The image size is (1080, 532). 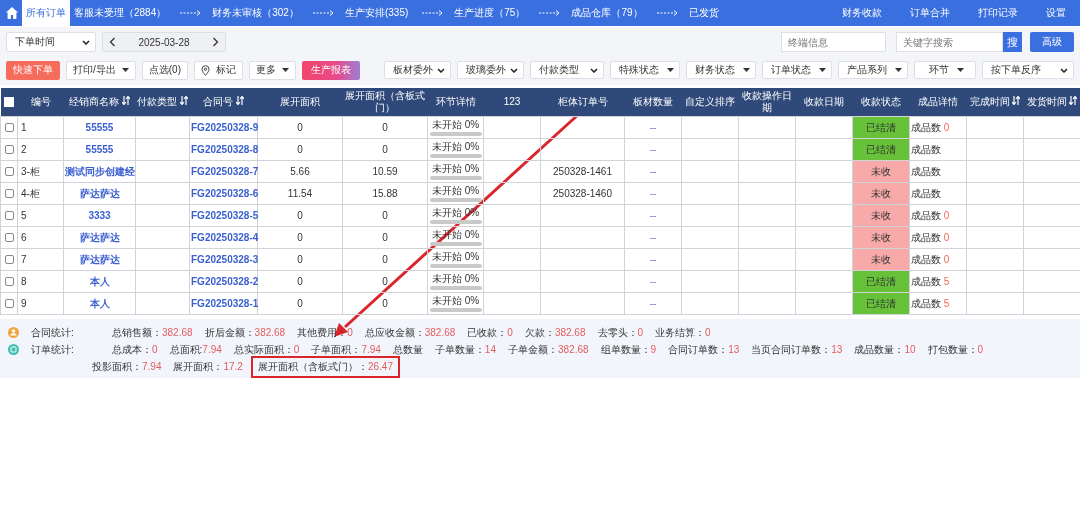 I want to click on filter-select: 玻璃委外, so click(x=490, y=70).